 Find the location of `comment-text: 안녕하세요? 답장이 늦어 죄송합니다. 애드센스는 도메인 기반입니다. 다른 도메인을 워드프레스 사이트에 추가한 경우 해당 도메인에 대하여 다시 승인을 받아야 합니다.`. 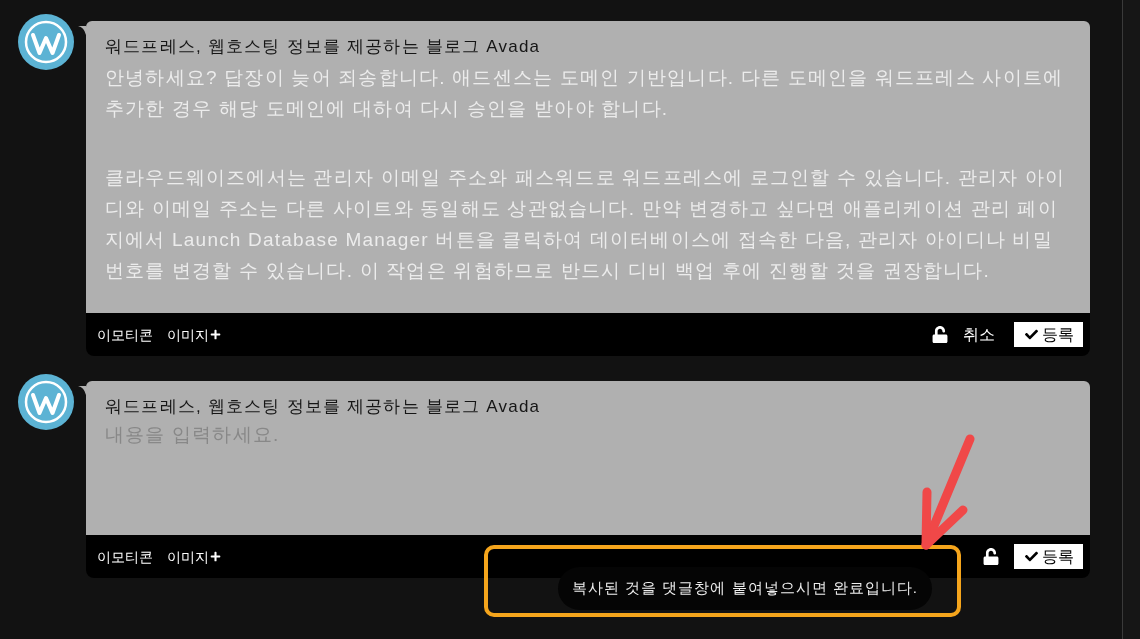

comment-text: 안녕하세요? 답장이 늦어 죄송합니다. 애드센스는 도메인 기반입니다. 다른 도메인을 워드프레스 사이트에 추가한 경우 해당 도메인에 대하여 다시 승인을 받아야 합니다. is located at coordinates (585, 93).